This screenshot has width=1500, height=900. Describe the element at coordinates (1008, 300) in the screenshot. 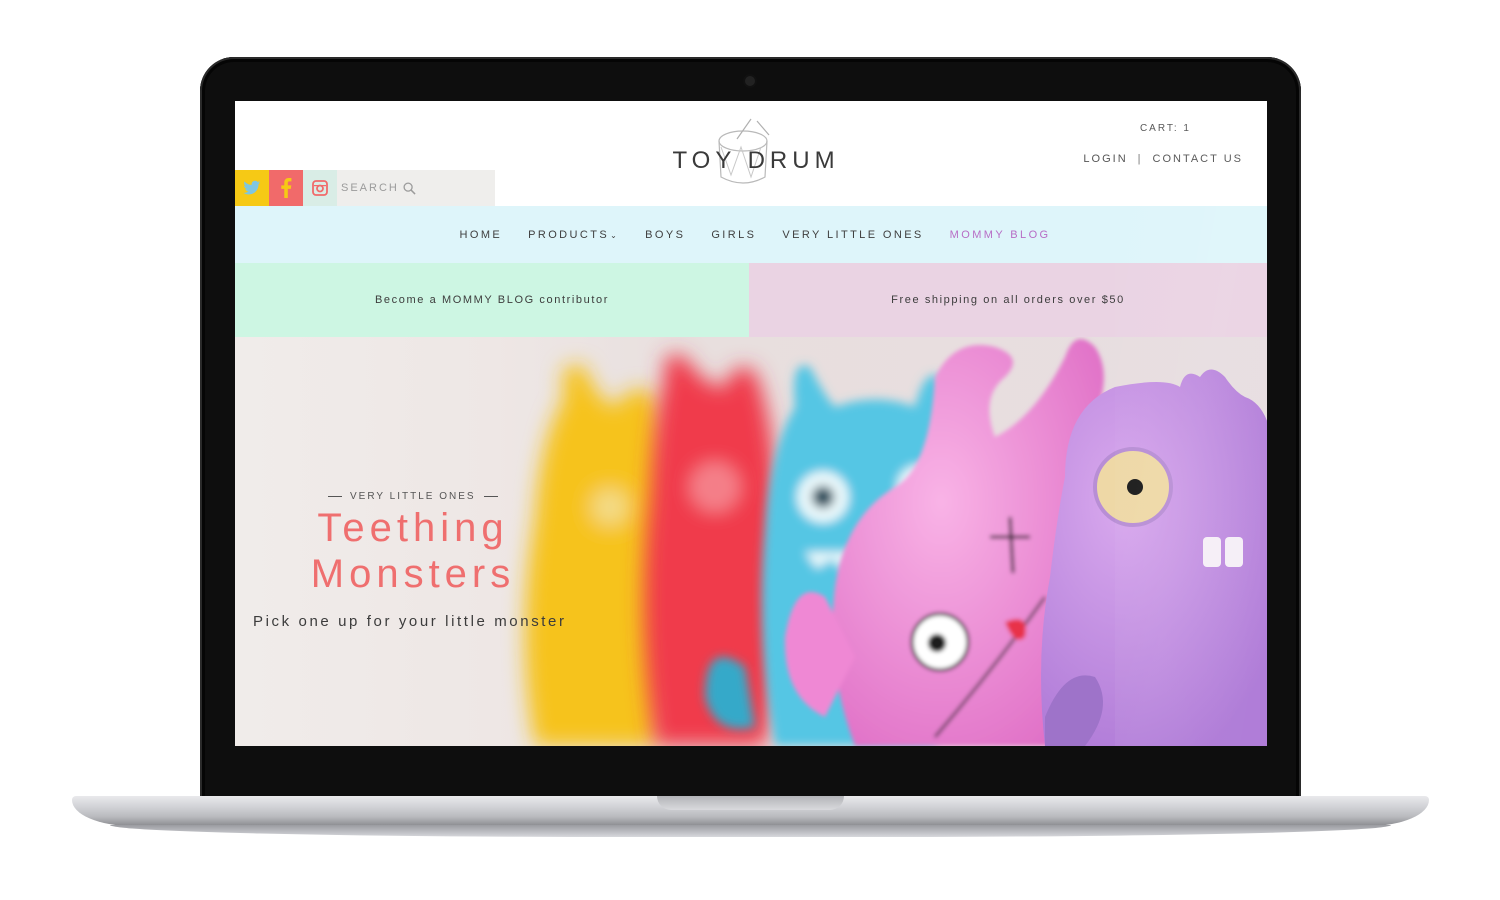

I see `promo-free-shipping: Free shipping on all orders over $50` at that location.